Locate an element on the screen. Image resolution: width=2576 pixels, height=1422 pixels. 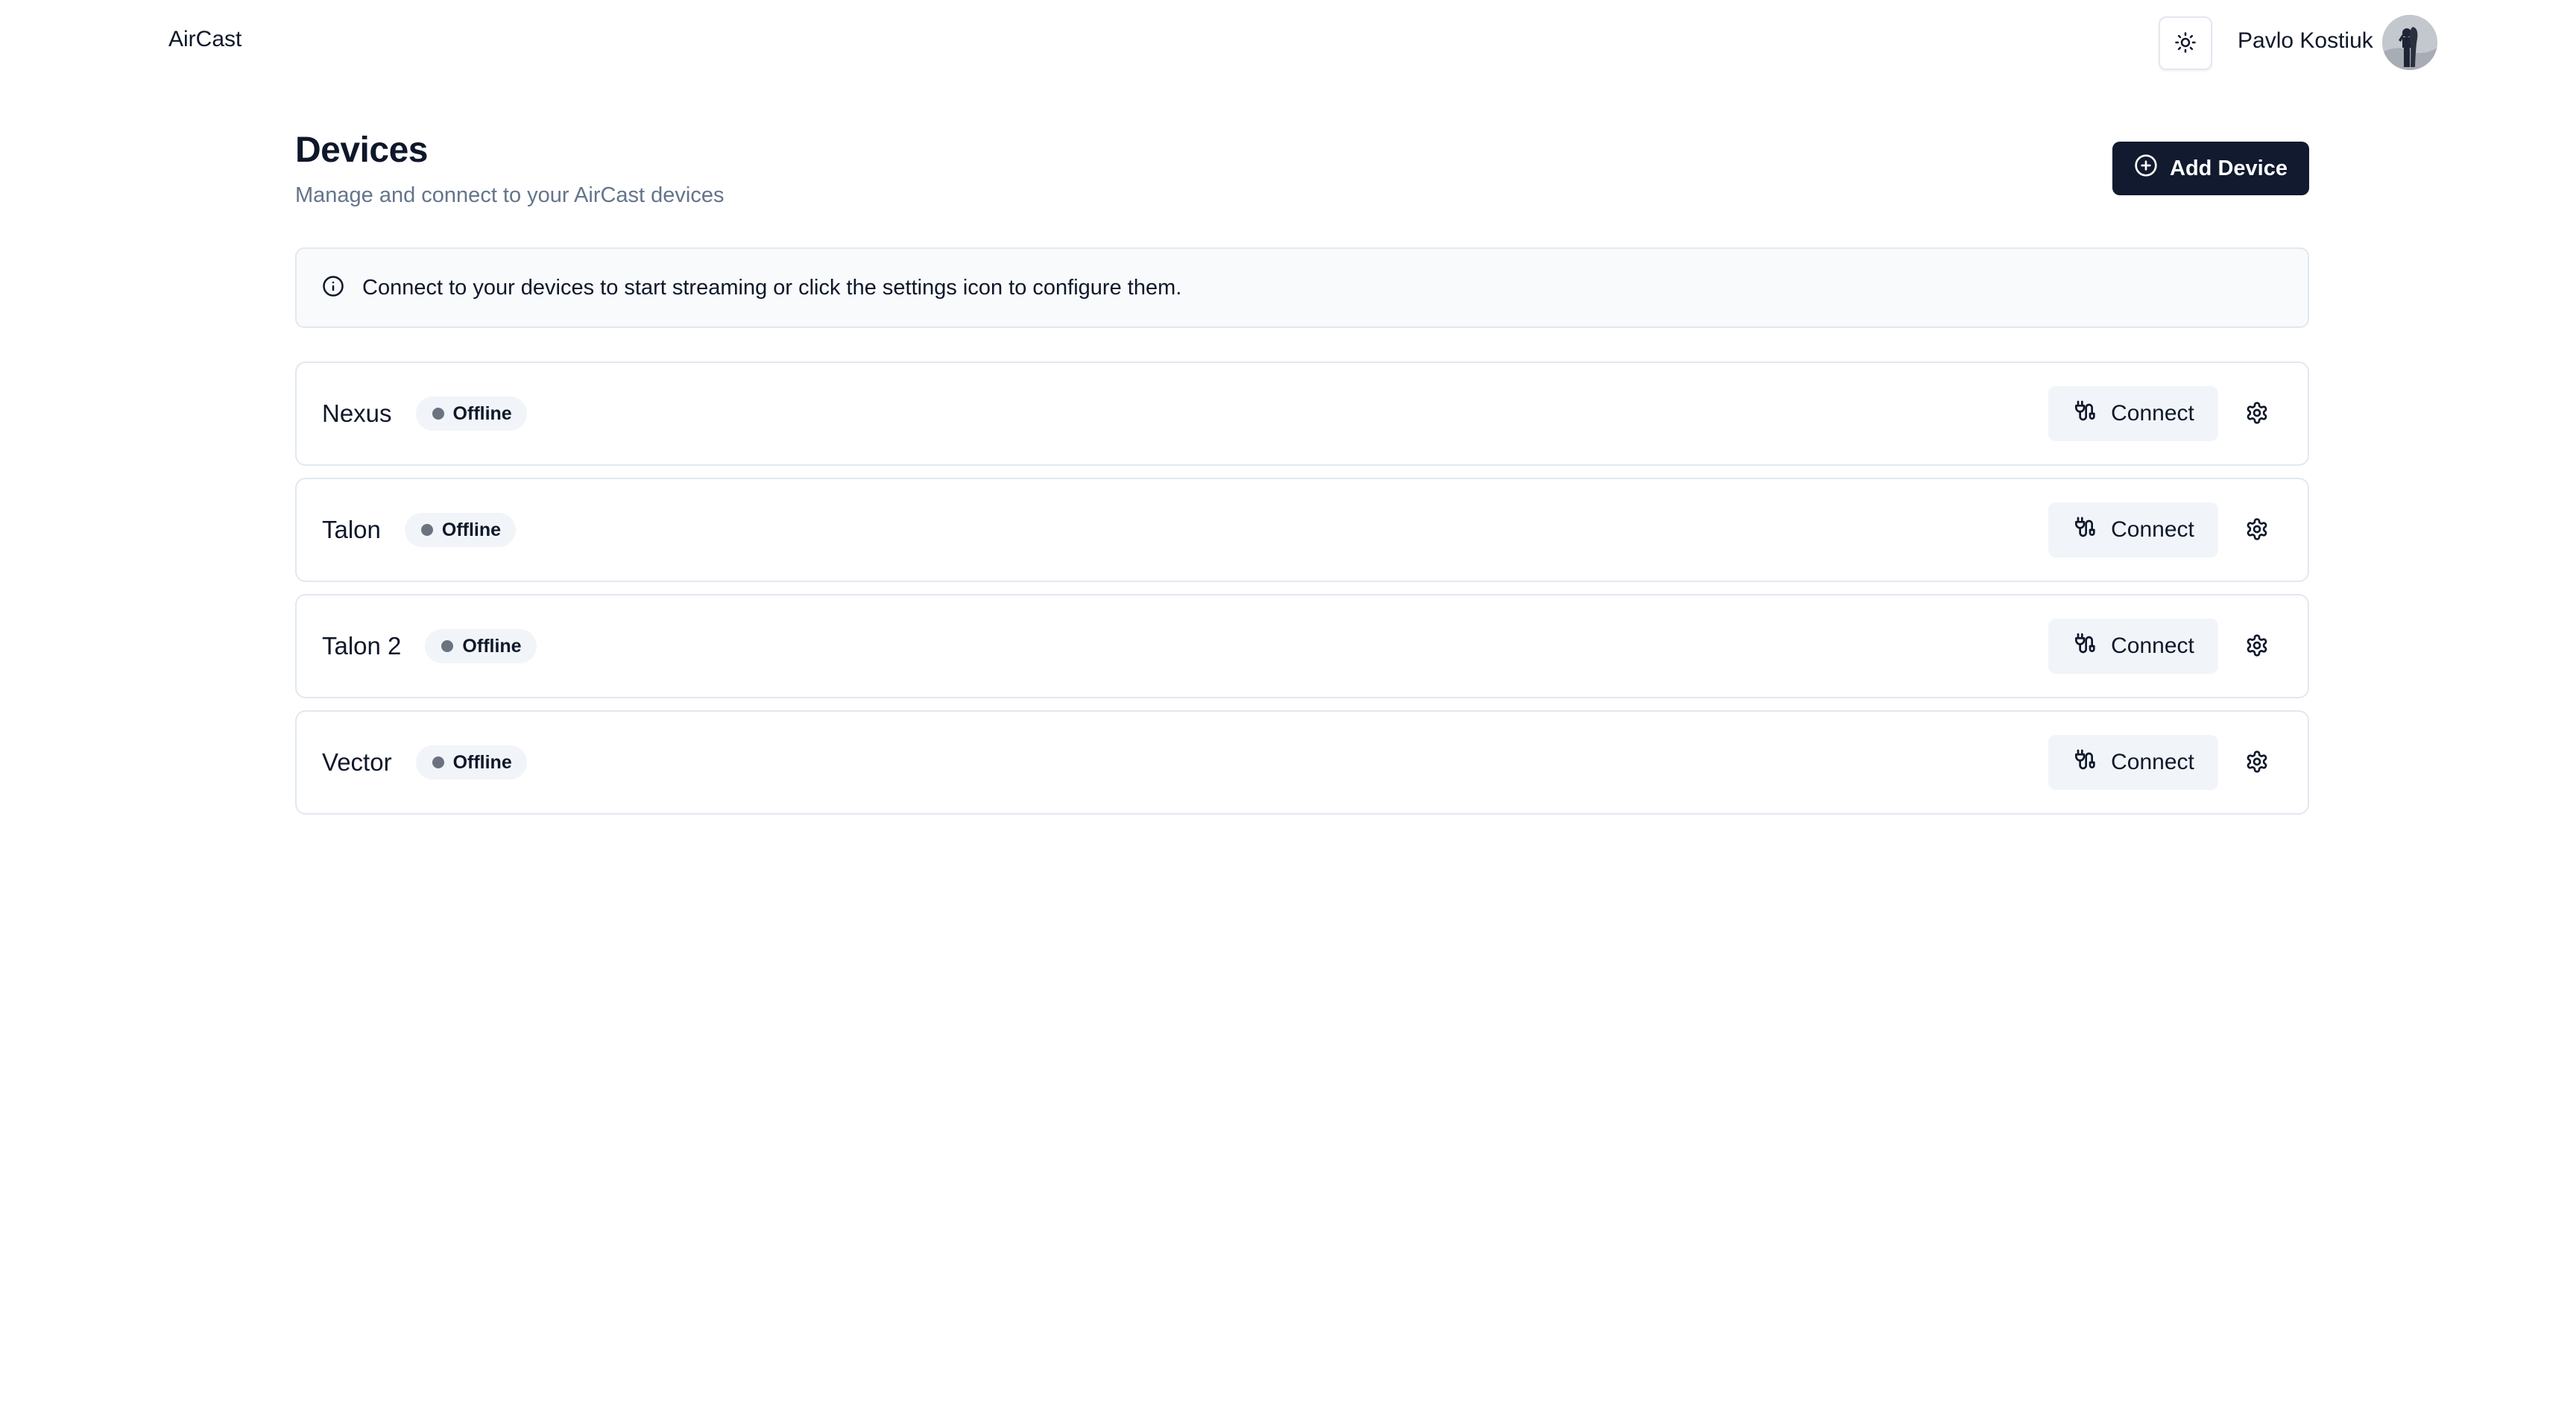
add-device-label: Add Device is located at coordinates (2229, 168).